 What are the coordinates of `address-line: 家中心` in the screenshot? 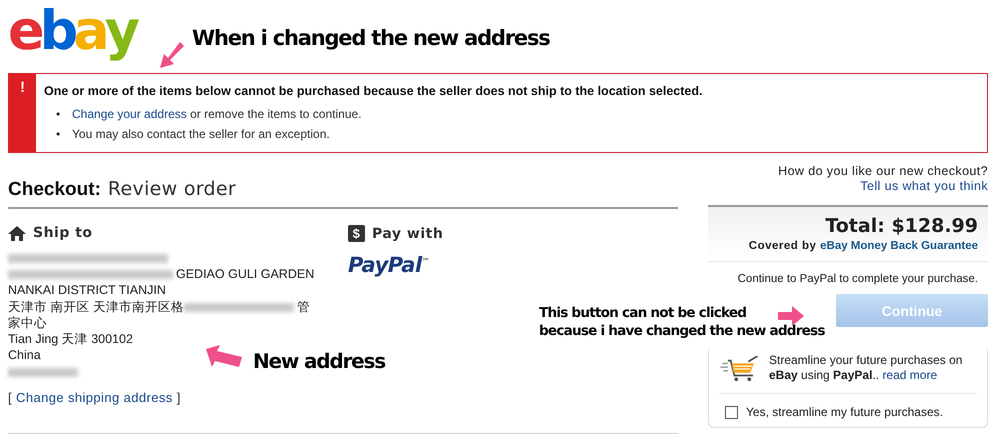 It's located at (27, 323).